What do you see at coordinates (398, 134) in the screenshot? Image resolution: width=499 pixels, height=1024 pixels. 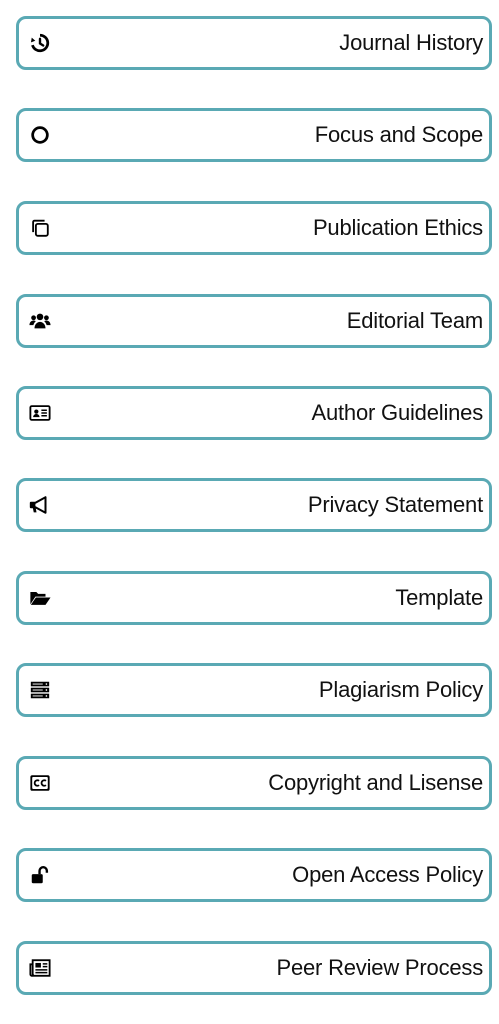 I see `menu-item-label: Focus and Scope` at bounding box center [398, 134].